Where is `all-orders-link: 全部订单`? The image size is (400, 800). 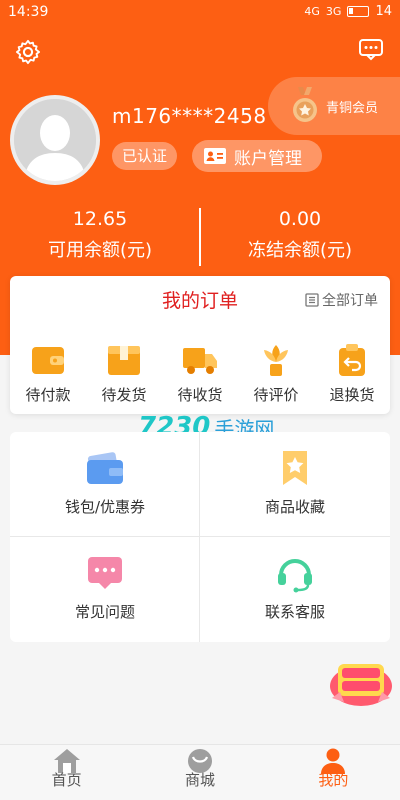
all-orders-link: 全部订单 is located at coordinates (341, 300).